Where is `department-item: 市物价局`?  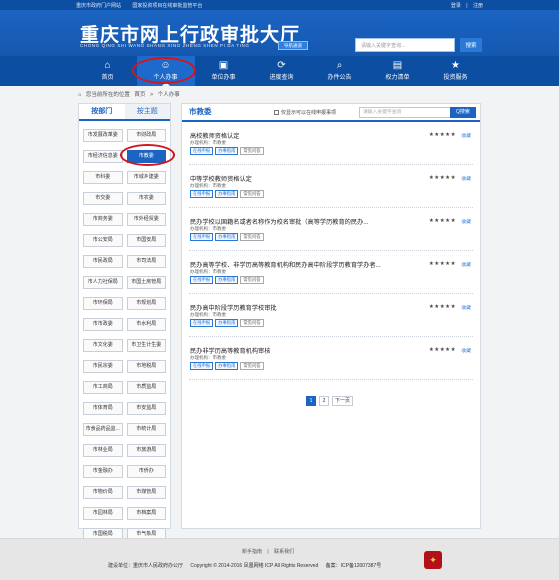
department-item: 市物价局 is located at coordinates (103, 492).